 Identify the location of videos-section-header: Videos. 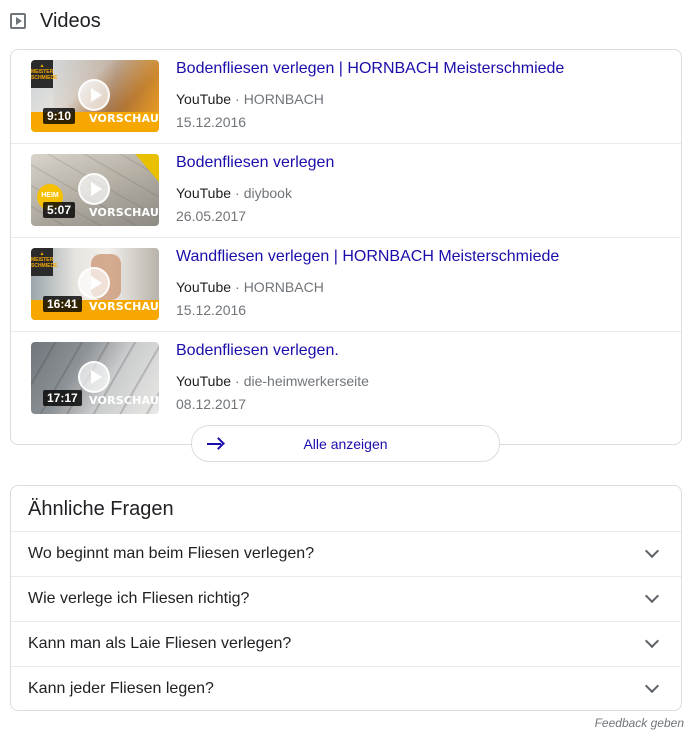
(55, 21).